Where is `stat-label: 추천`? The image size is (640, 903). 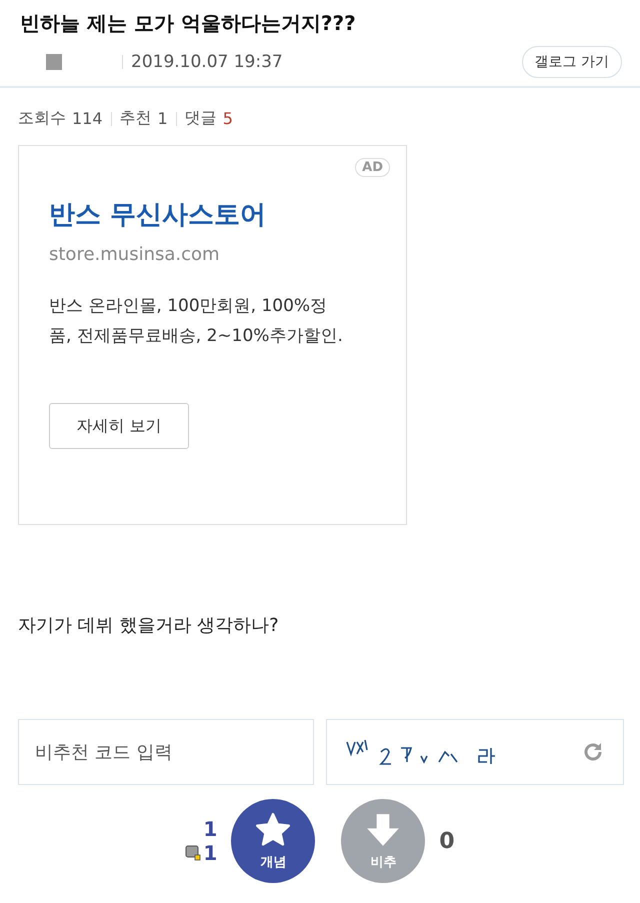 stat-label: 추천 is located at coordinates (136, 118).